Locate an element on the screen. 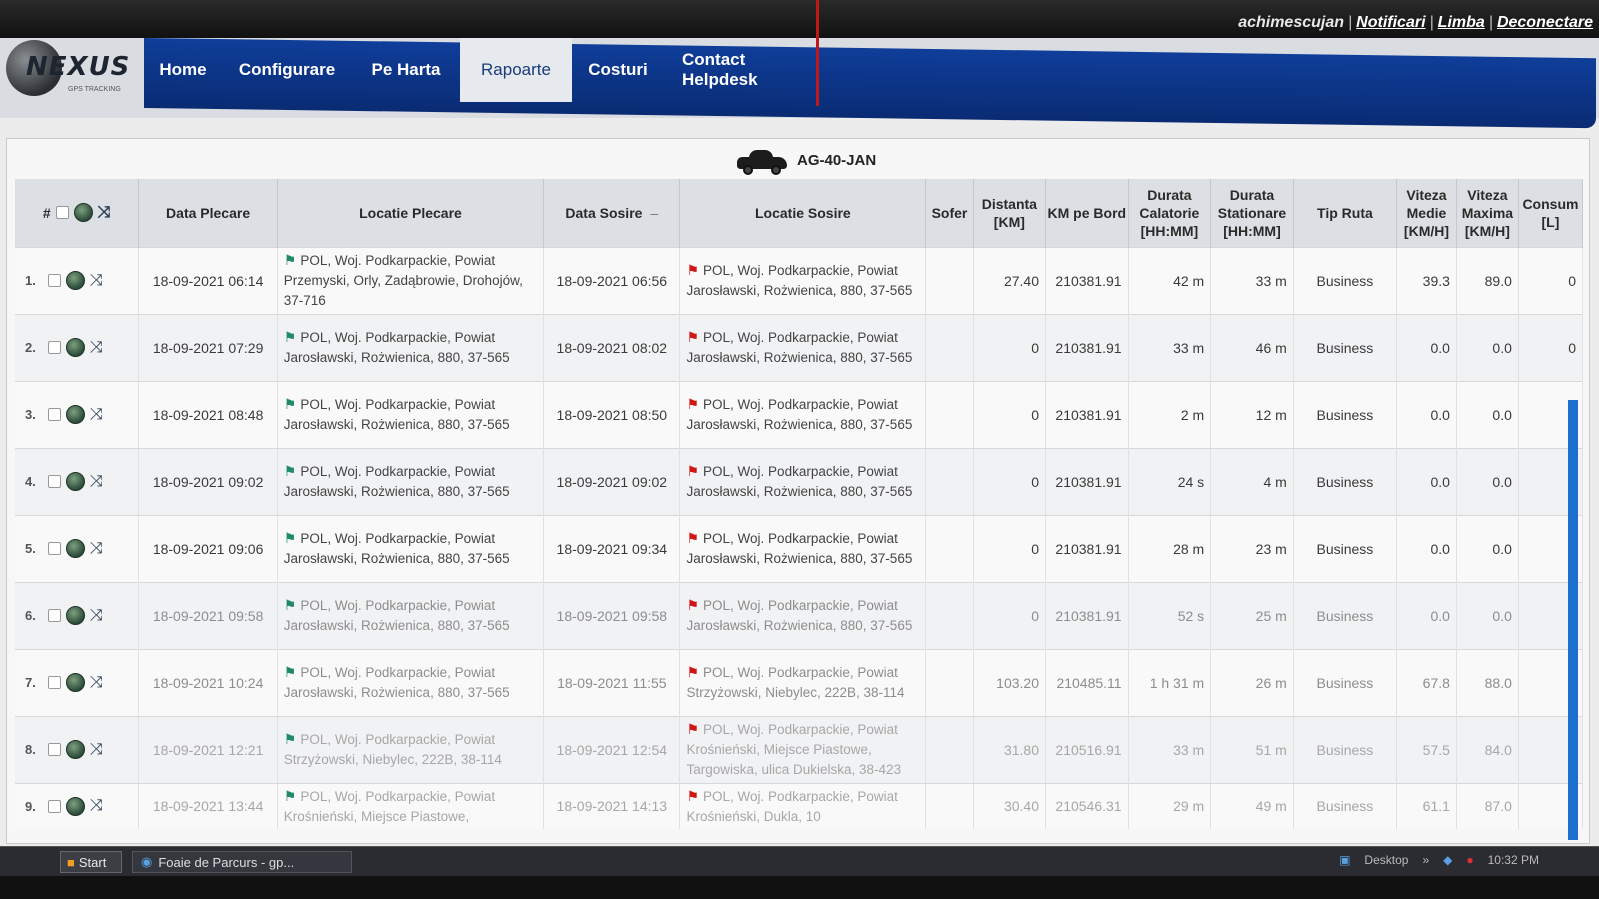 The image size is (1599, 899). col-sofer: Sofer is located at coordinates (949, 213).